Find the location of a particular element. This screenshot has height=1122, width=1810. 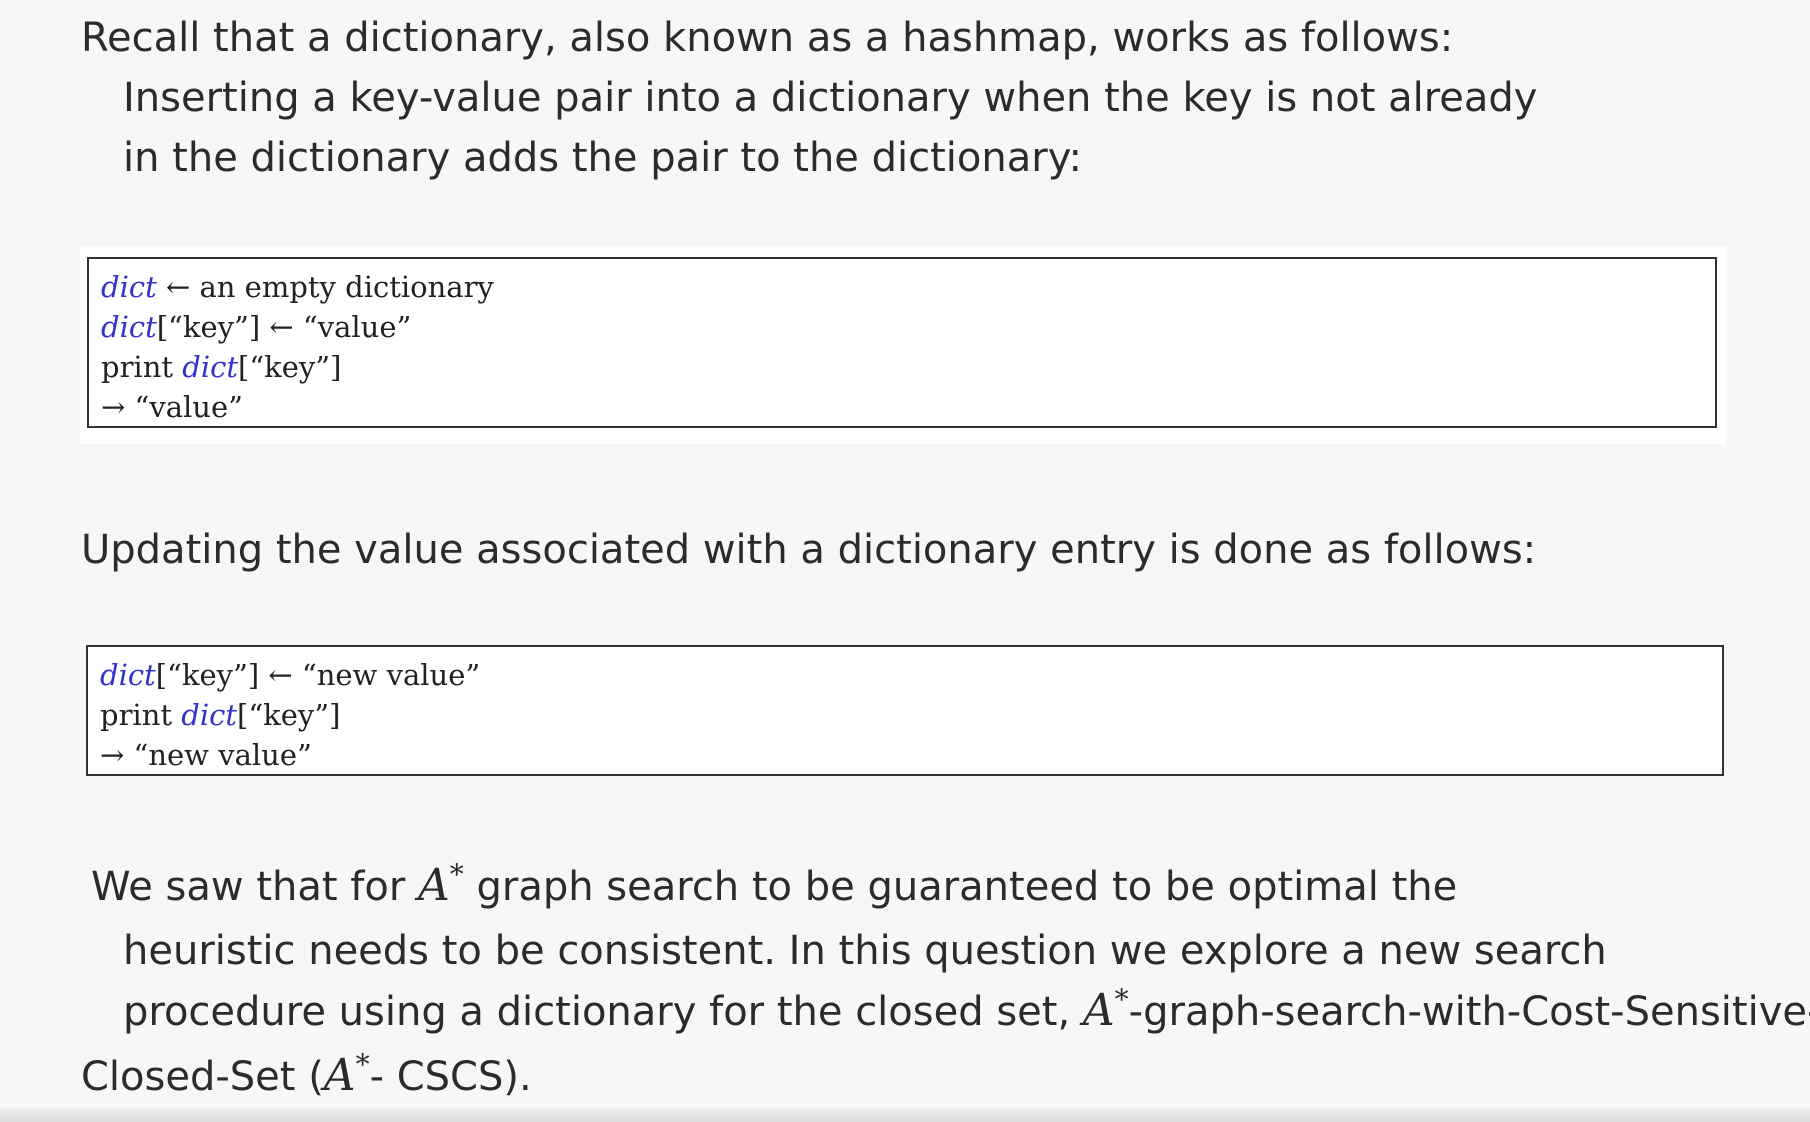

code-text: [“key”] ← “value” is located at coordinates (284, 327).